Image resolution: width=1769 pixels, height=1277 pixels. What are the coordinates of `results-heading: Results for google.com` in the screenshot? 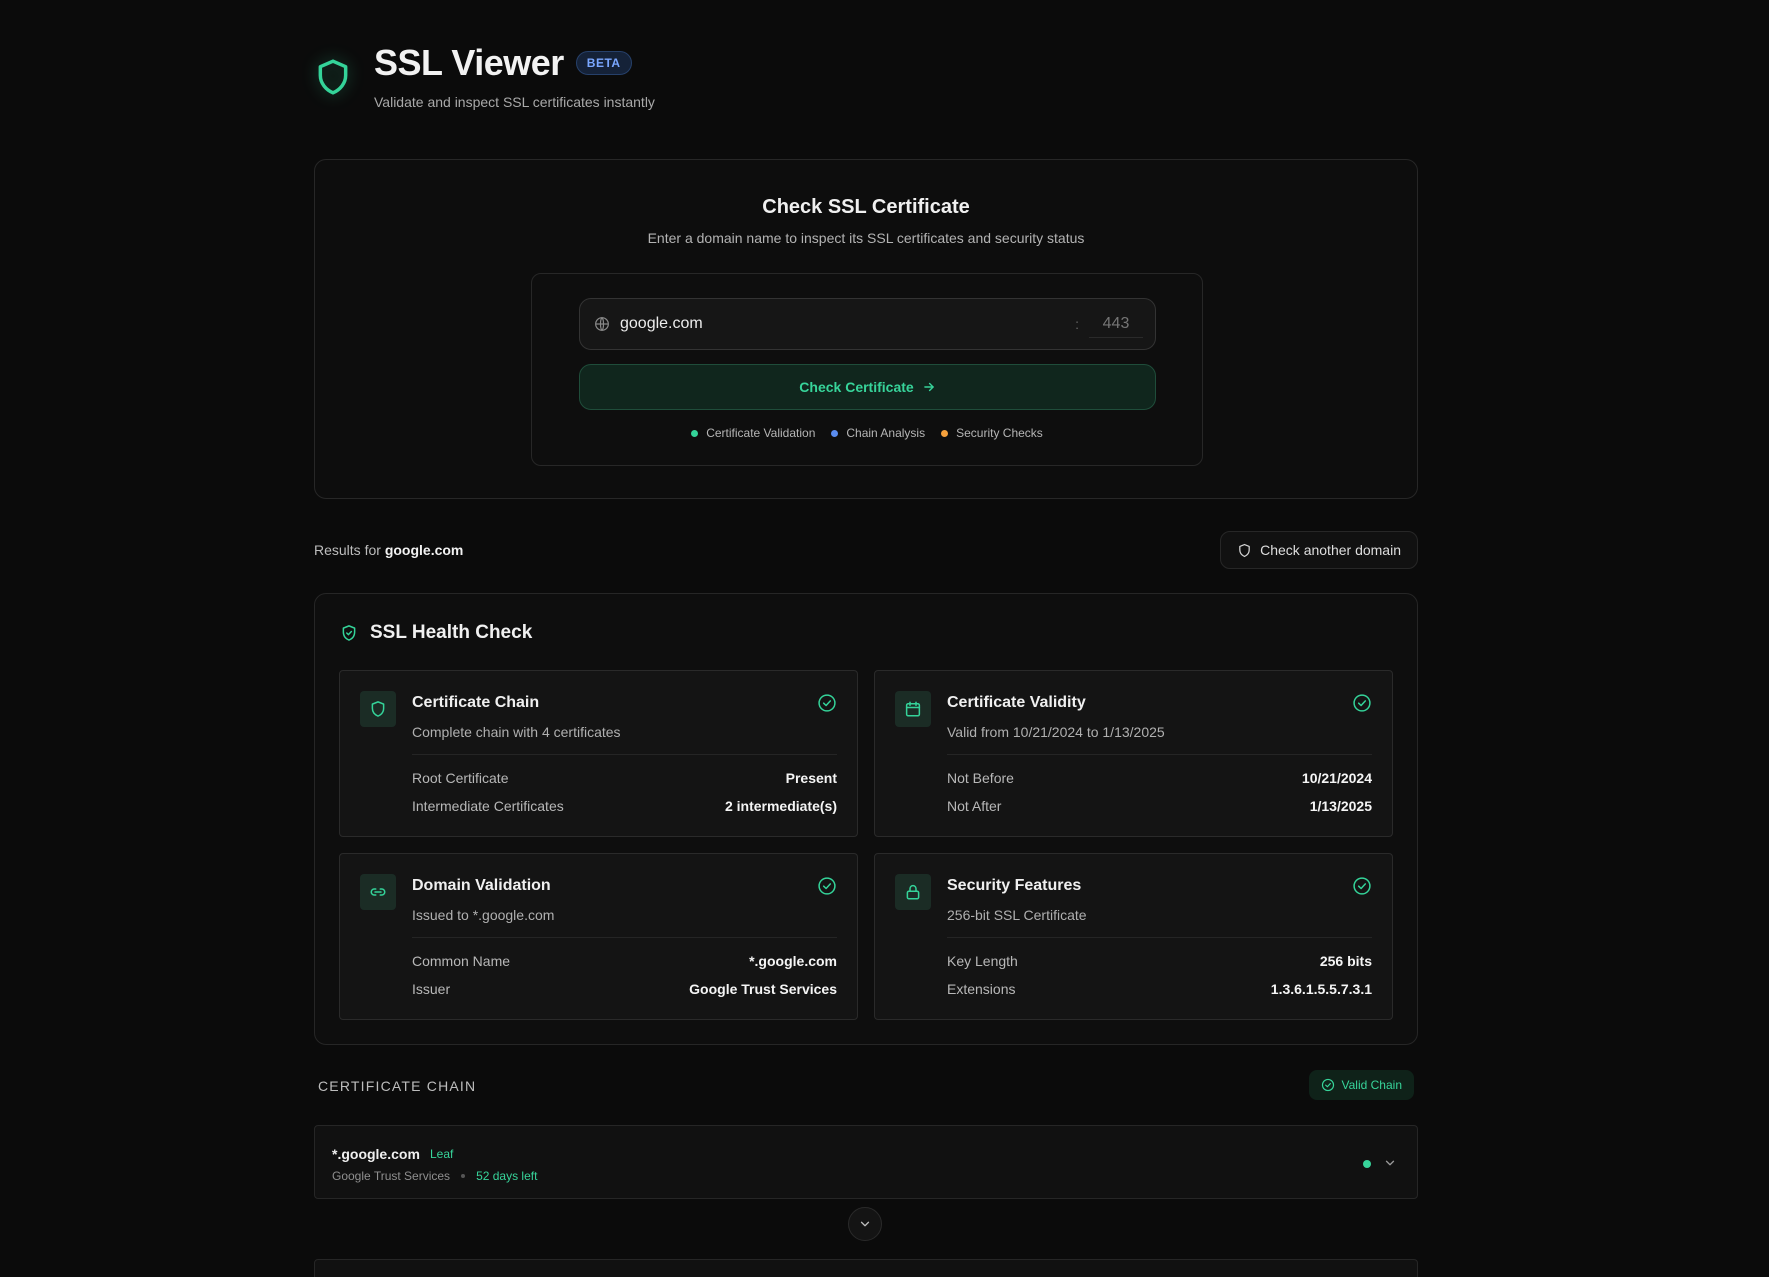 It's located at (388, 550).